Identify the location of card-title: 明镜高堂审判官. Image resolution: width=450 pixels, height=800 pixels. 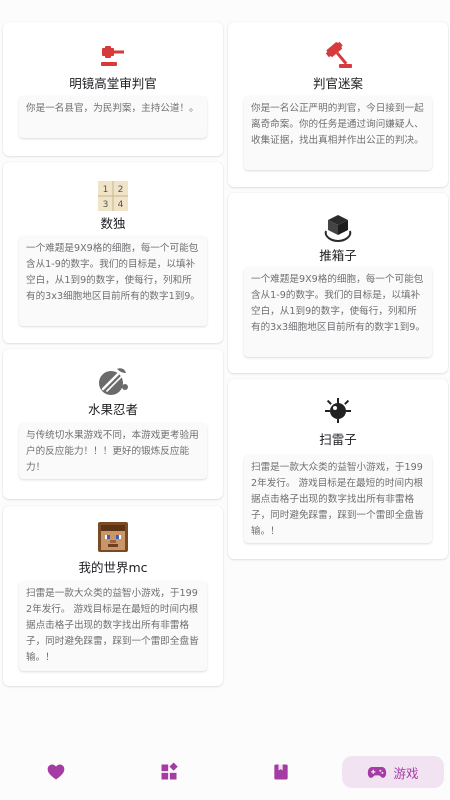
(113, 83).